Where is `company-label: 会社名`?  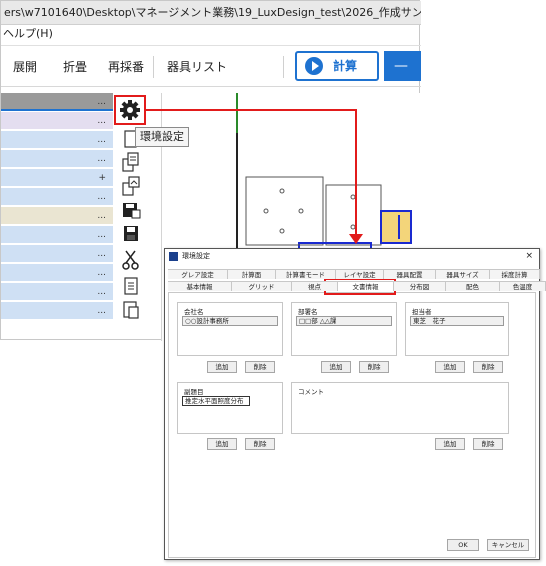 company-label: 会社名 is located at coordinates (194, 312).